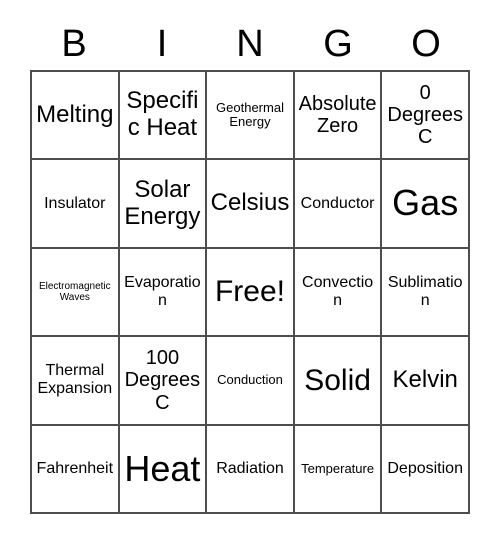  I want to click on bingo-header: B I N G O, so click(250, 44).